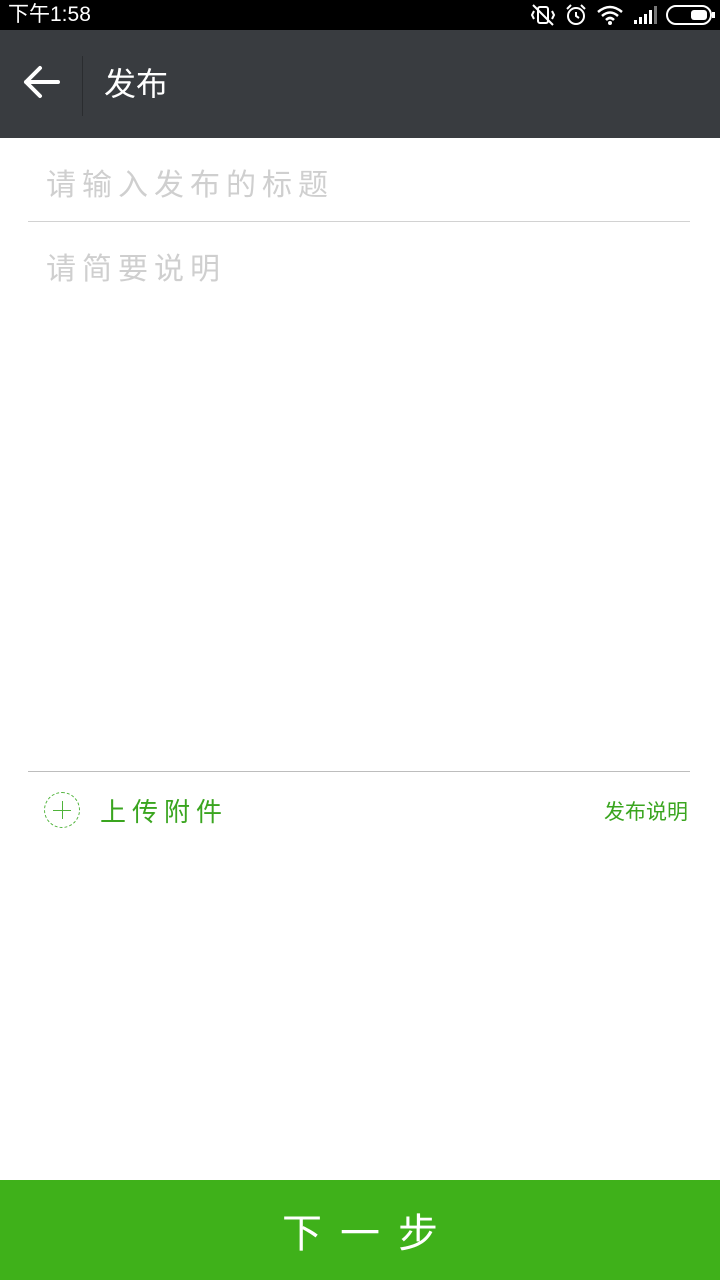 The width and height of the screenshot is (720, 1280). I want to click on arrow-left-icon, so click(41, 84).